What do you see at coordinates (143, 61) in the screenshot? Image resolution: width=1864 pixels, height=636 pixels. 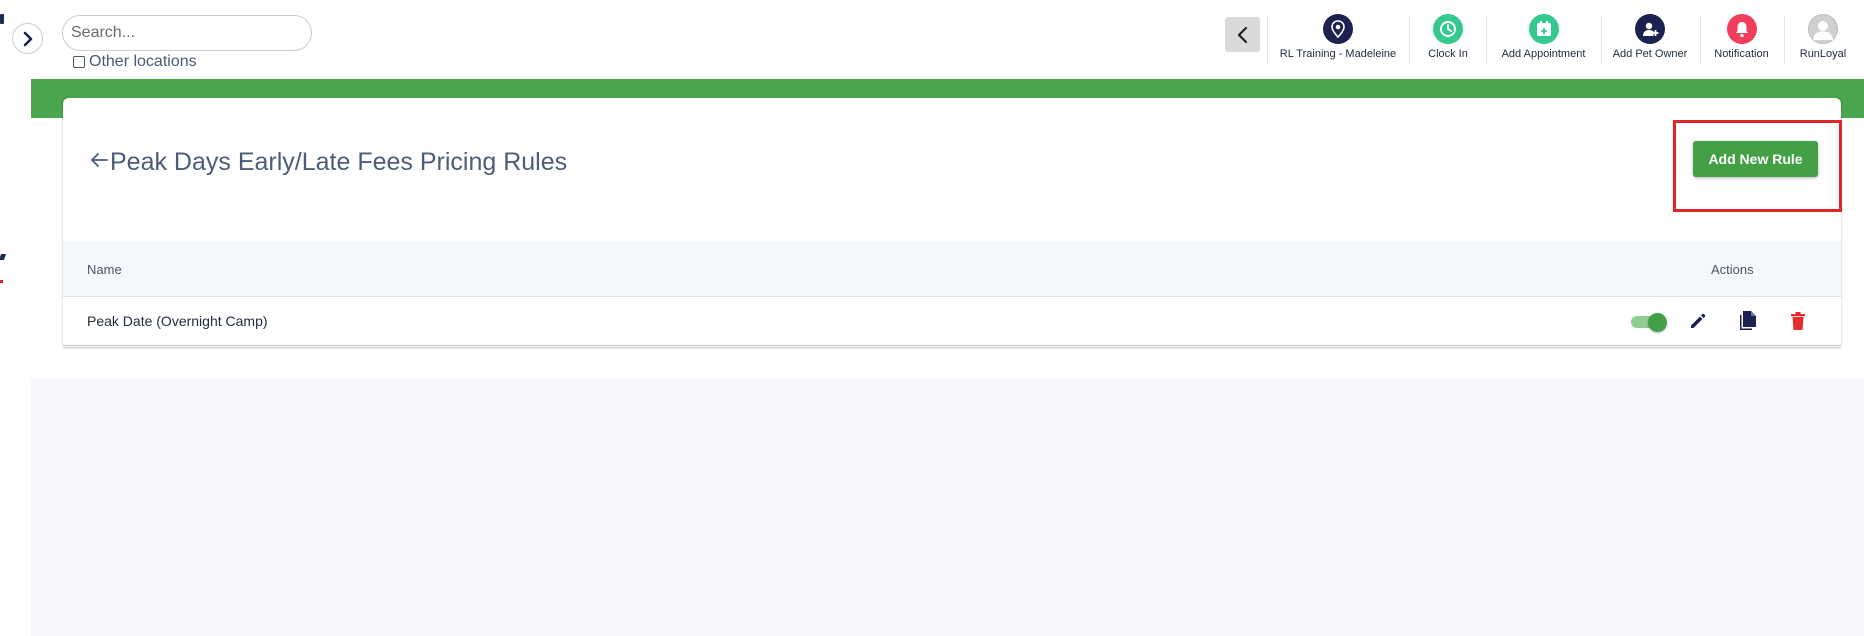 I see `other-locations-label: Other locations` at bounding box center [143, 61].